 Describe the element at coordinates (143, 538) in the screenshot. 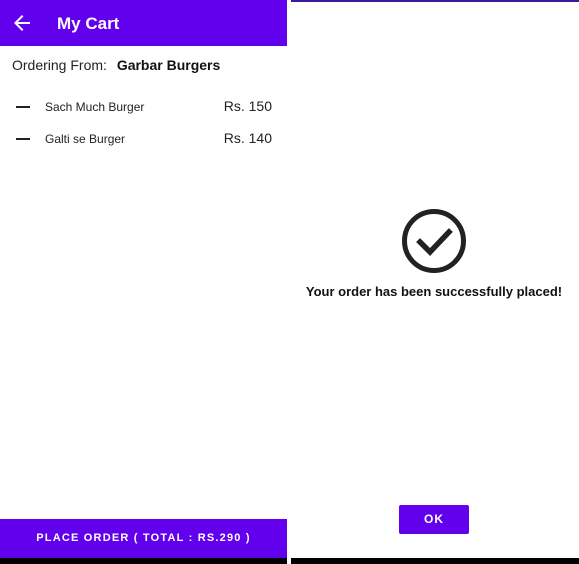

I see `place-order-button: PLACE ORDER ( TOTAL : RS.290 )` at that location.